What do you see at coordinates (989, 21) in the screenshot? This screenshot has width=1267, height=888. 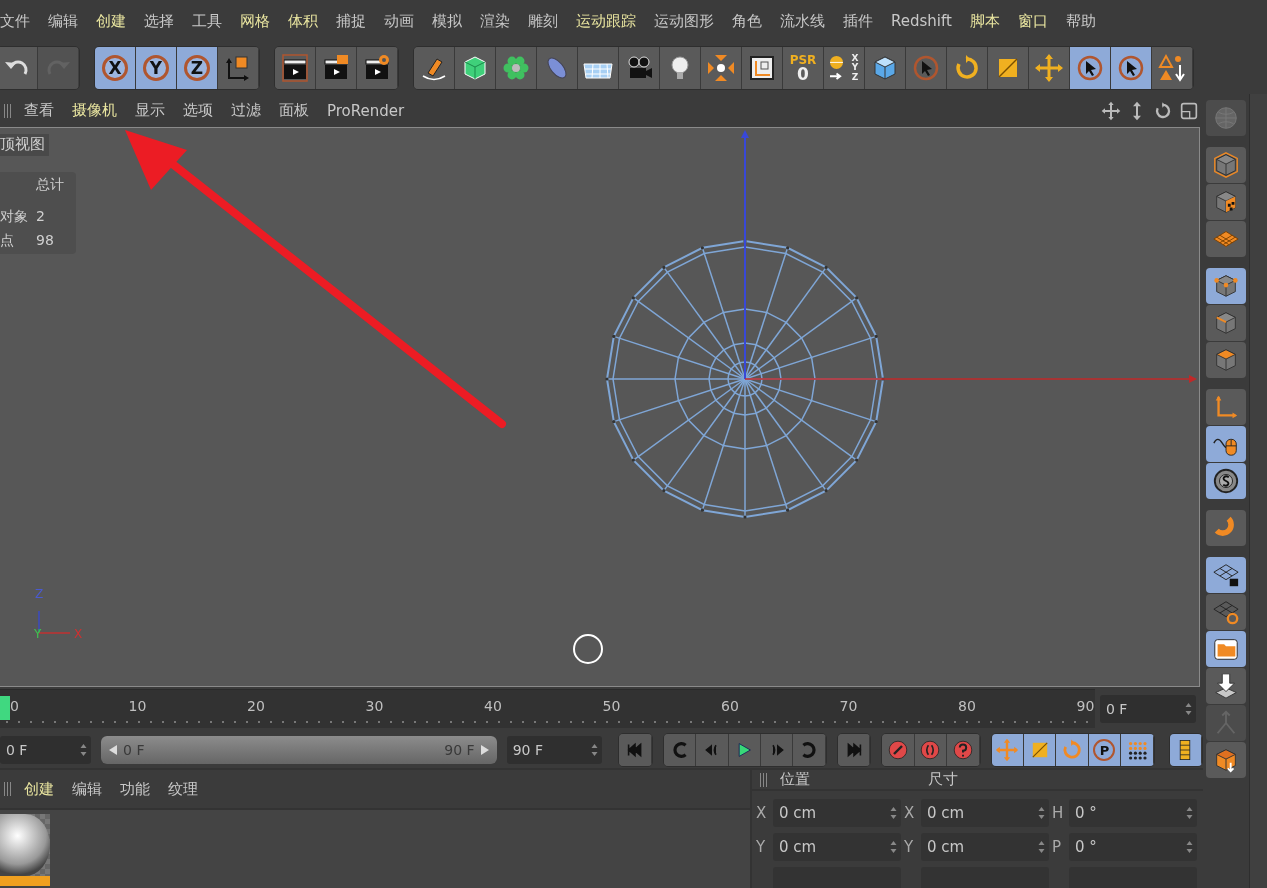 I see `menu-item: 脚本` at bounding box center [989, 21].